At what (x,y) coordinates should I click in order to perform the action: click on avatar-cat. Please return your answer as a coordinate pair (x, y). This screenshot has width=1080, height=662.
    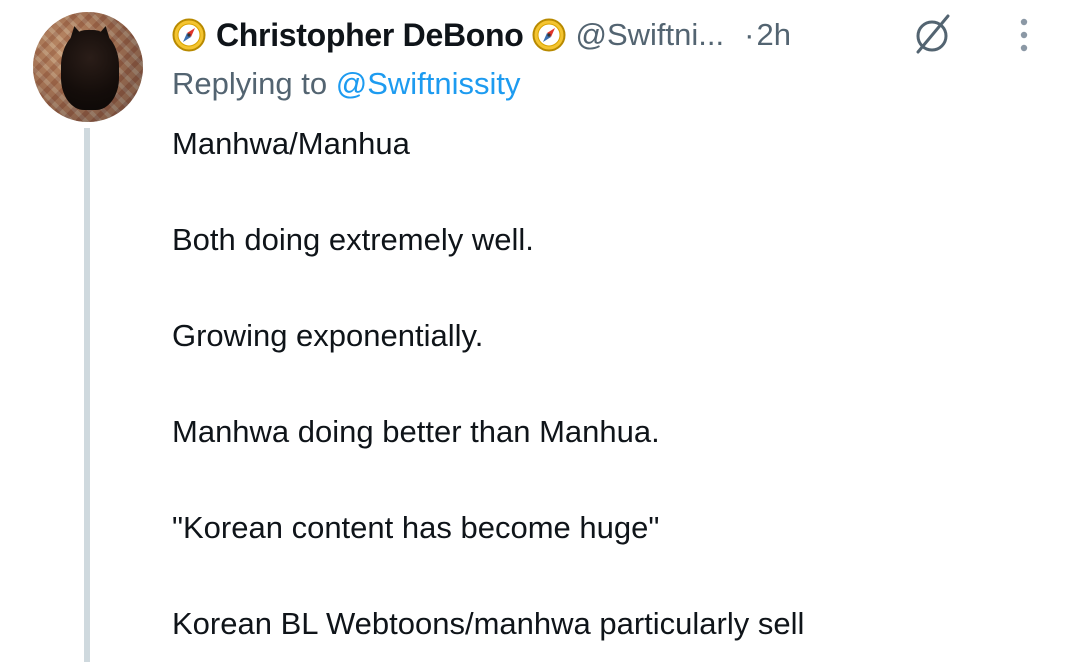
    Looking at the image, I should click on (90, 70).